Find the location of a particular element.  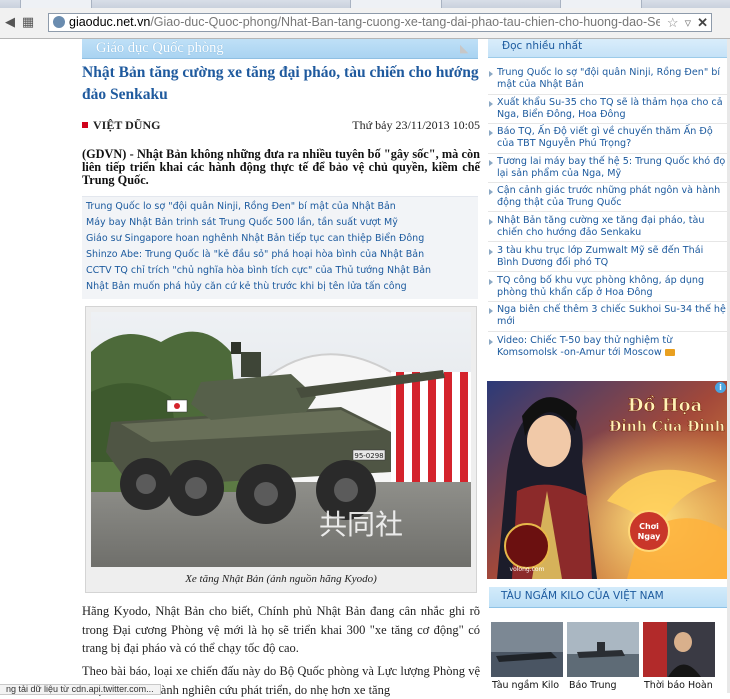

thumbnail-caption: Tàu ngầm Kilo is located at coordinates (525, 685).